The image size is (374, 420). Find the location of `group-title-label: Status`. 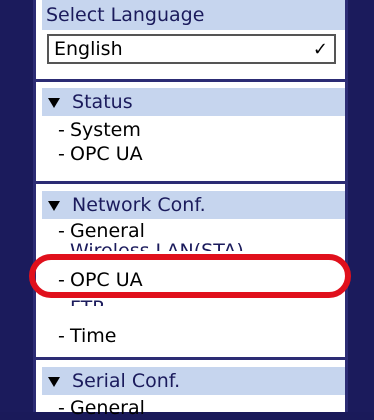

group-title-label: Status is located at coordinates (102, 102).